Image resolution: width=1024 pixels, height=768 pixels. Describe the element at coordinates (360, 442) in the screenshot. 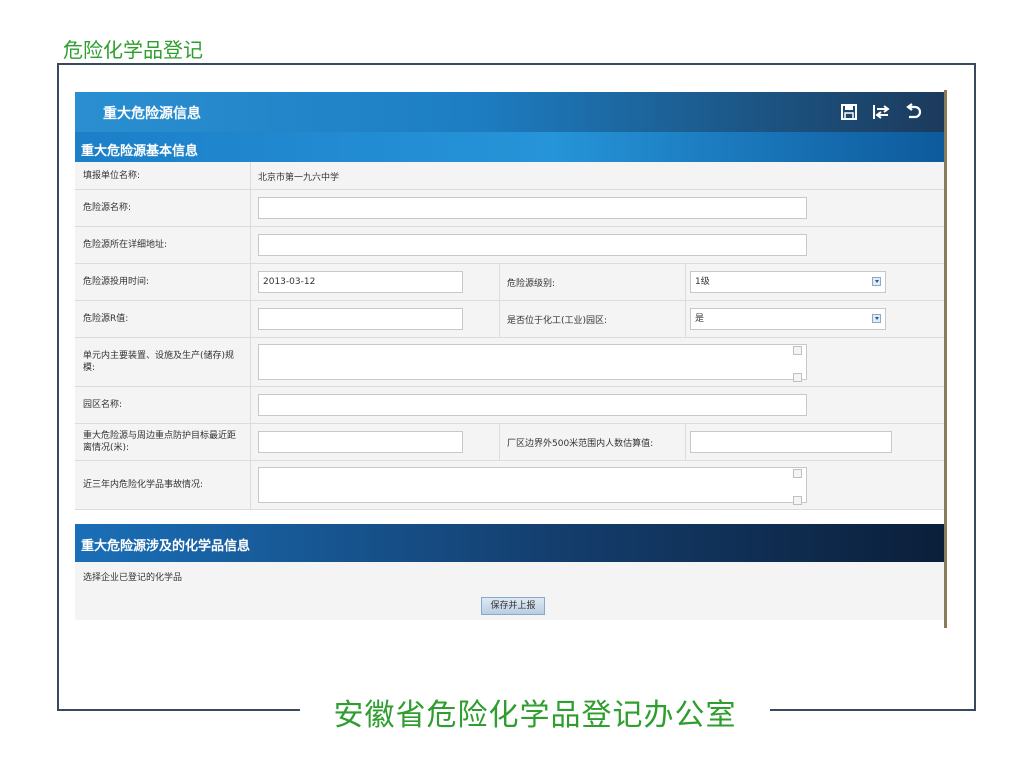

I see `distance-input` at that location.